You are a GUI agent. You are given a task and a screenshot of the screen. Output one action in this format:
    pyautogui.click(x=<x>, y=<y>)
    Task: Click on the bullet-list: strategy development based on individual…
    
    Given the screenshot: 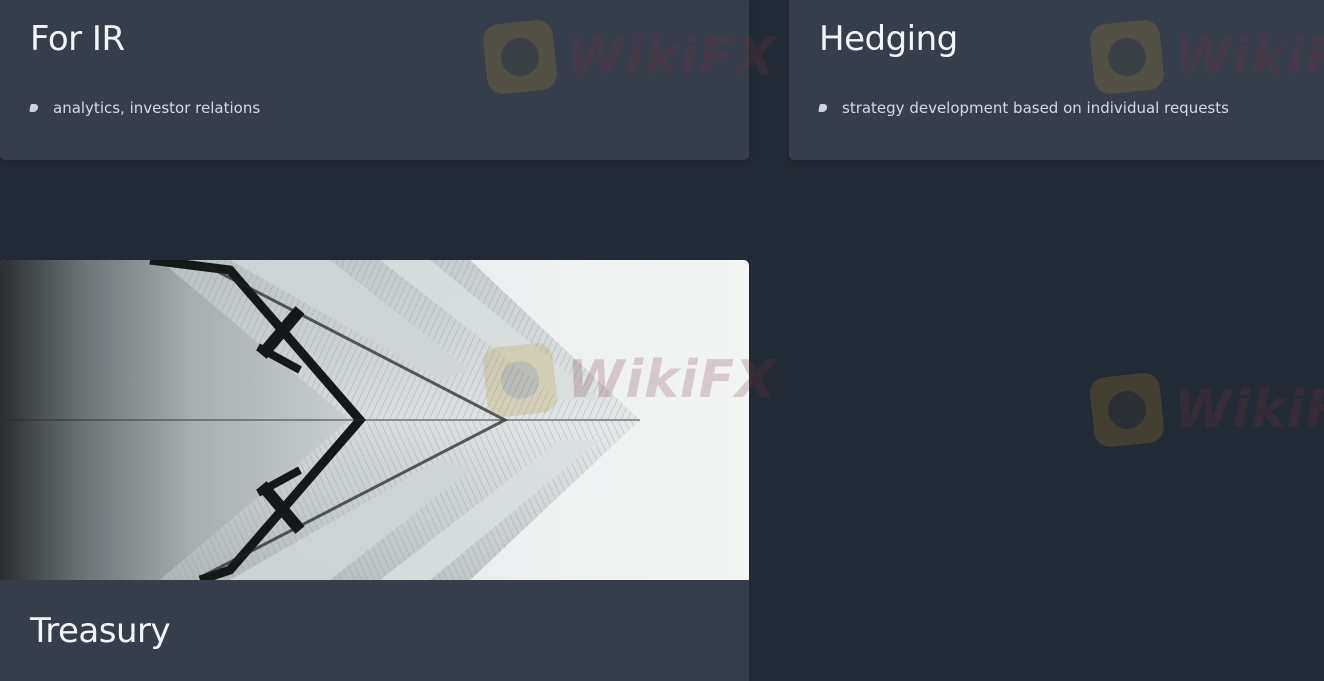 What is the action you would take?
    pyautogui.click(x=1023, y=108)
    